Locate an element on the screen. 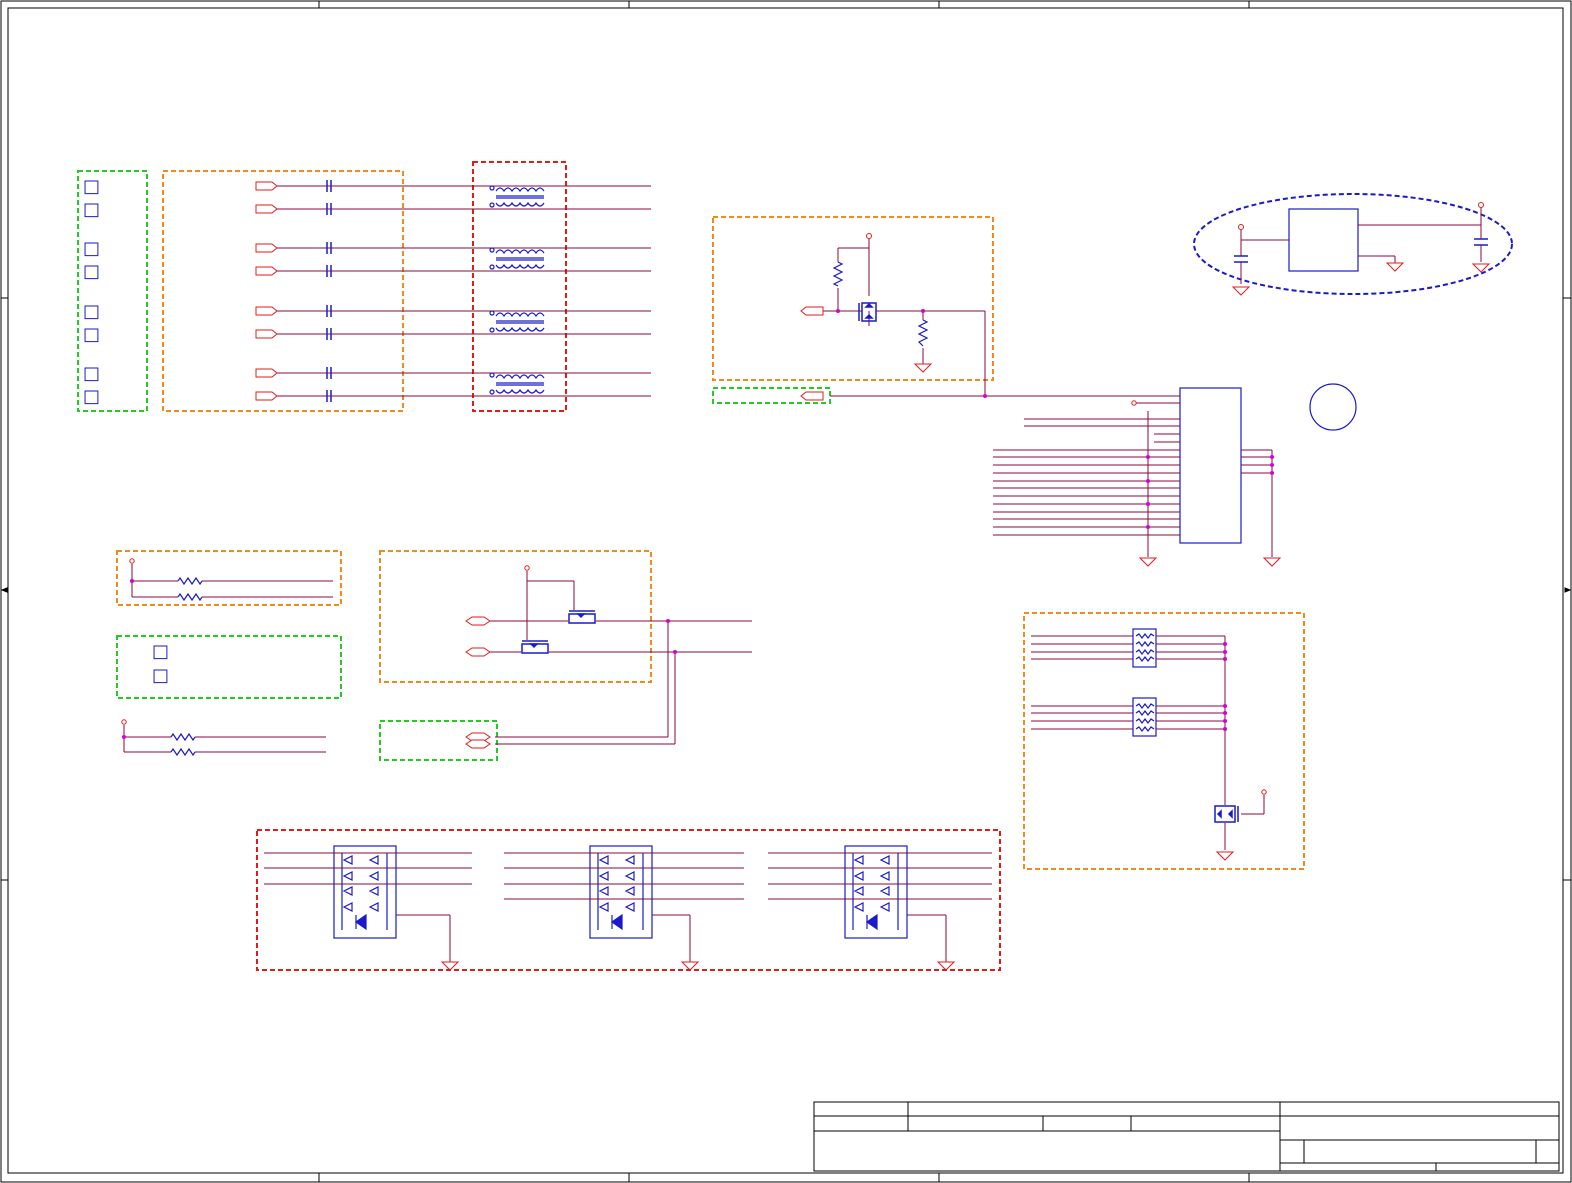 The width and height of the screenshot is (1572, 1183). title-block is located at coordinates (1186, 1136).